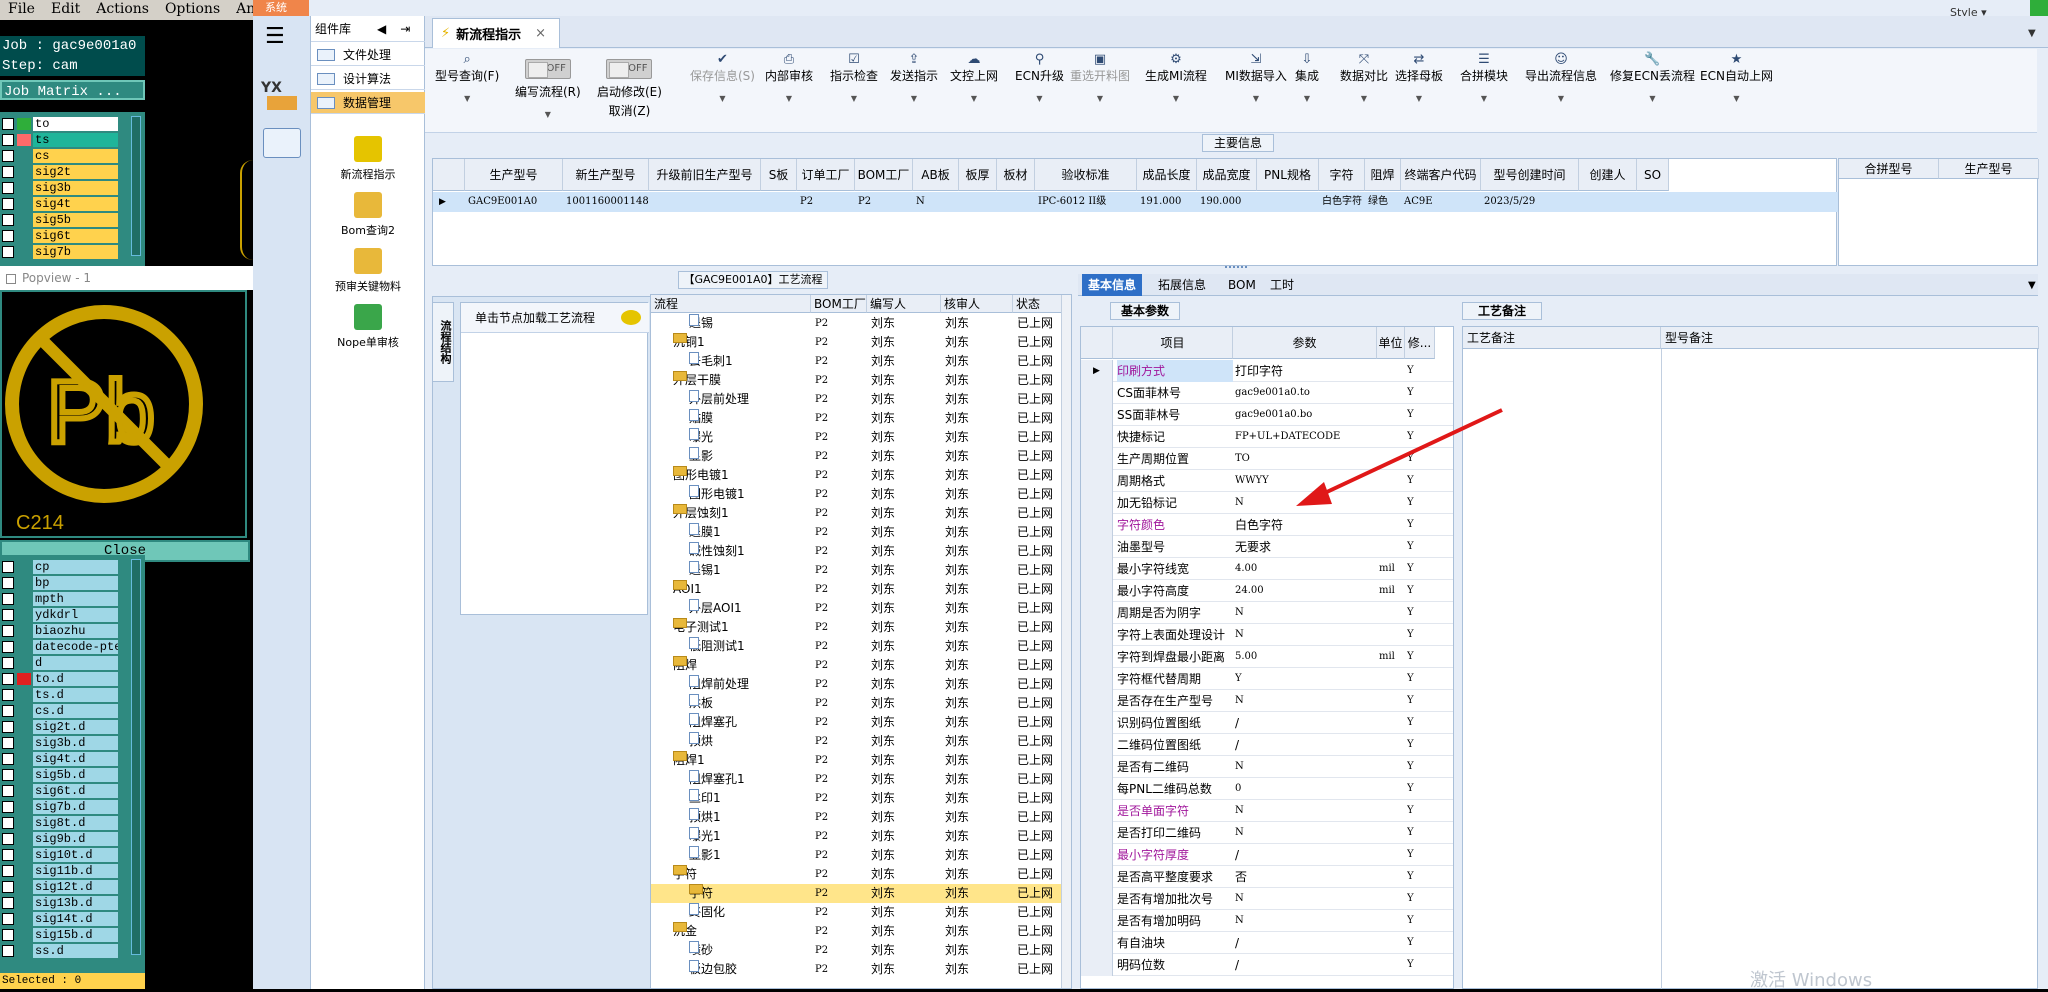  I want to click on notes-header: 型号备注, so click(1850, 338).